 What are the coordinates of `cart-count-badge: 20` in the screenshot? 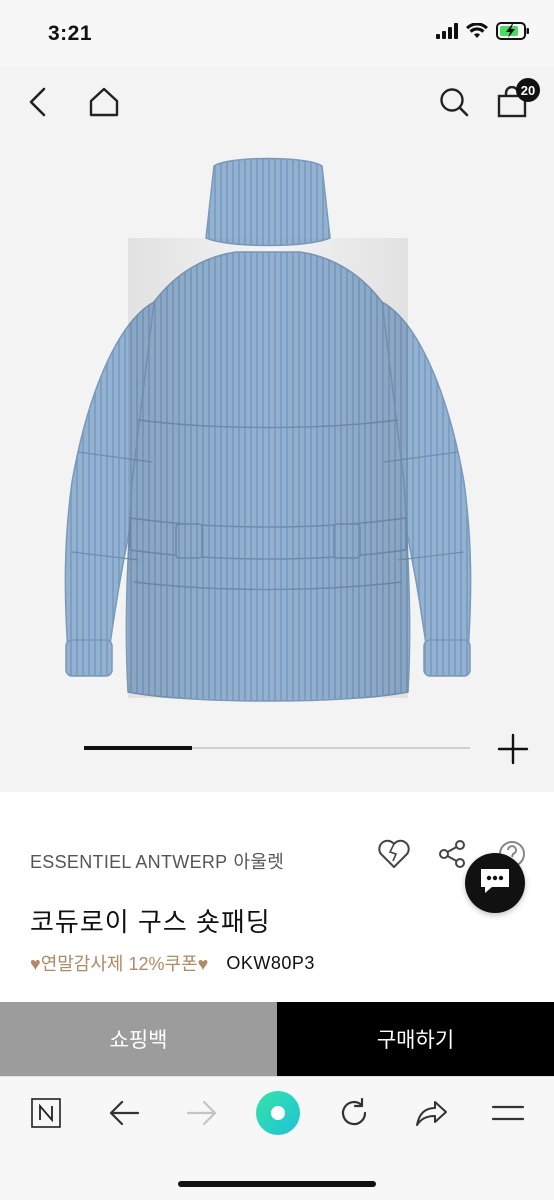 It's located at (528, 90).